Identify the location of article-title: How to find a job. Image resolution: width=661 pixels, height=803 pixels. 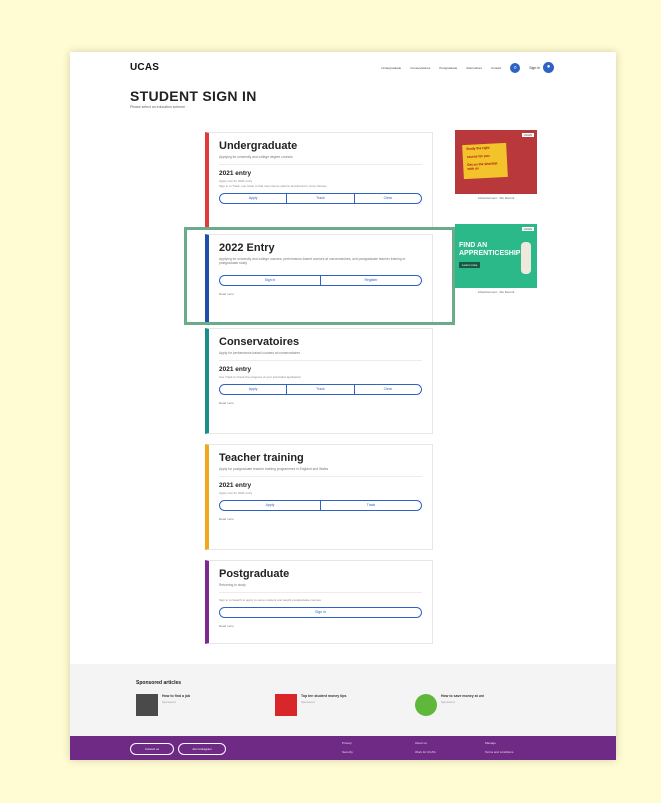
(176, 696).